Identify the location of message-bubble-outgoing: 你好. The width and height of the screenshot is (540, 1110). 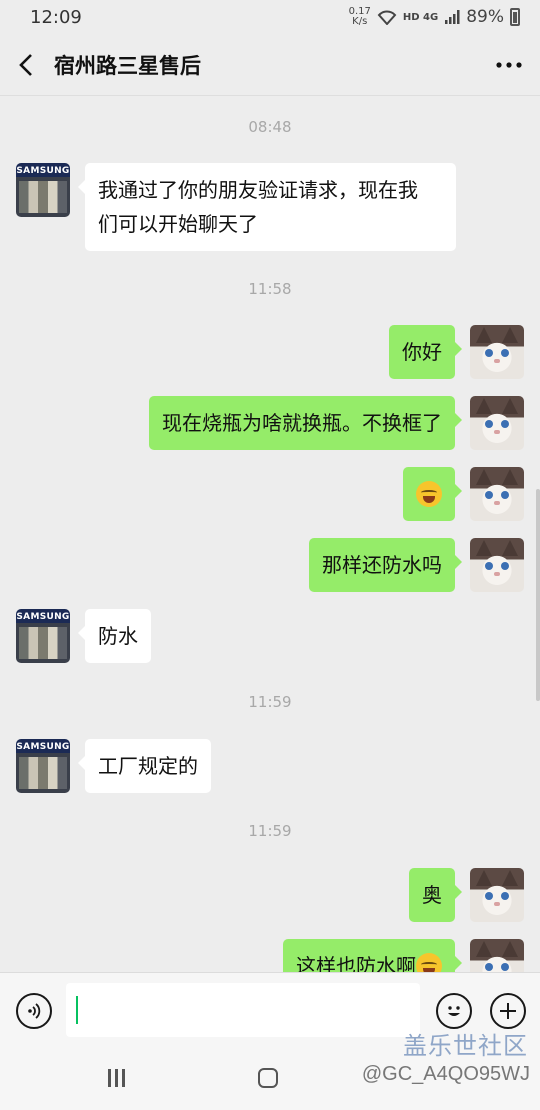
(425, 352).